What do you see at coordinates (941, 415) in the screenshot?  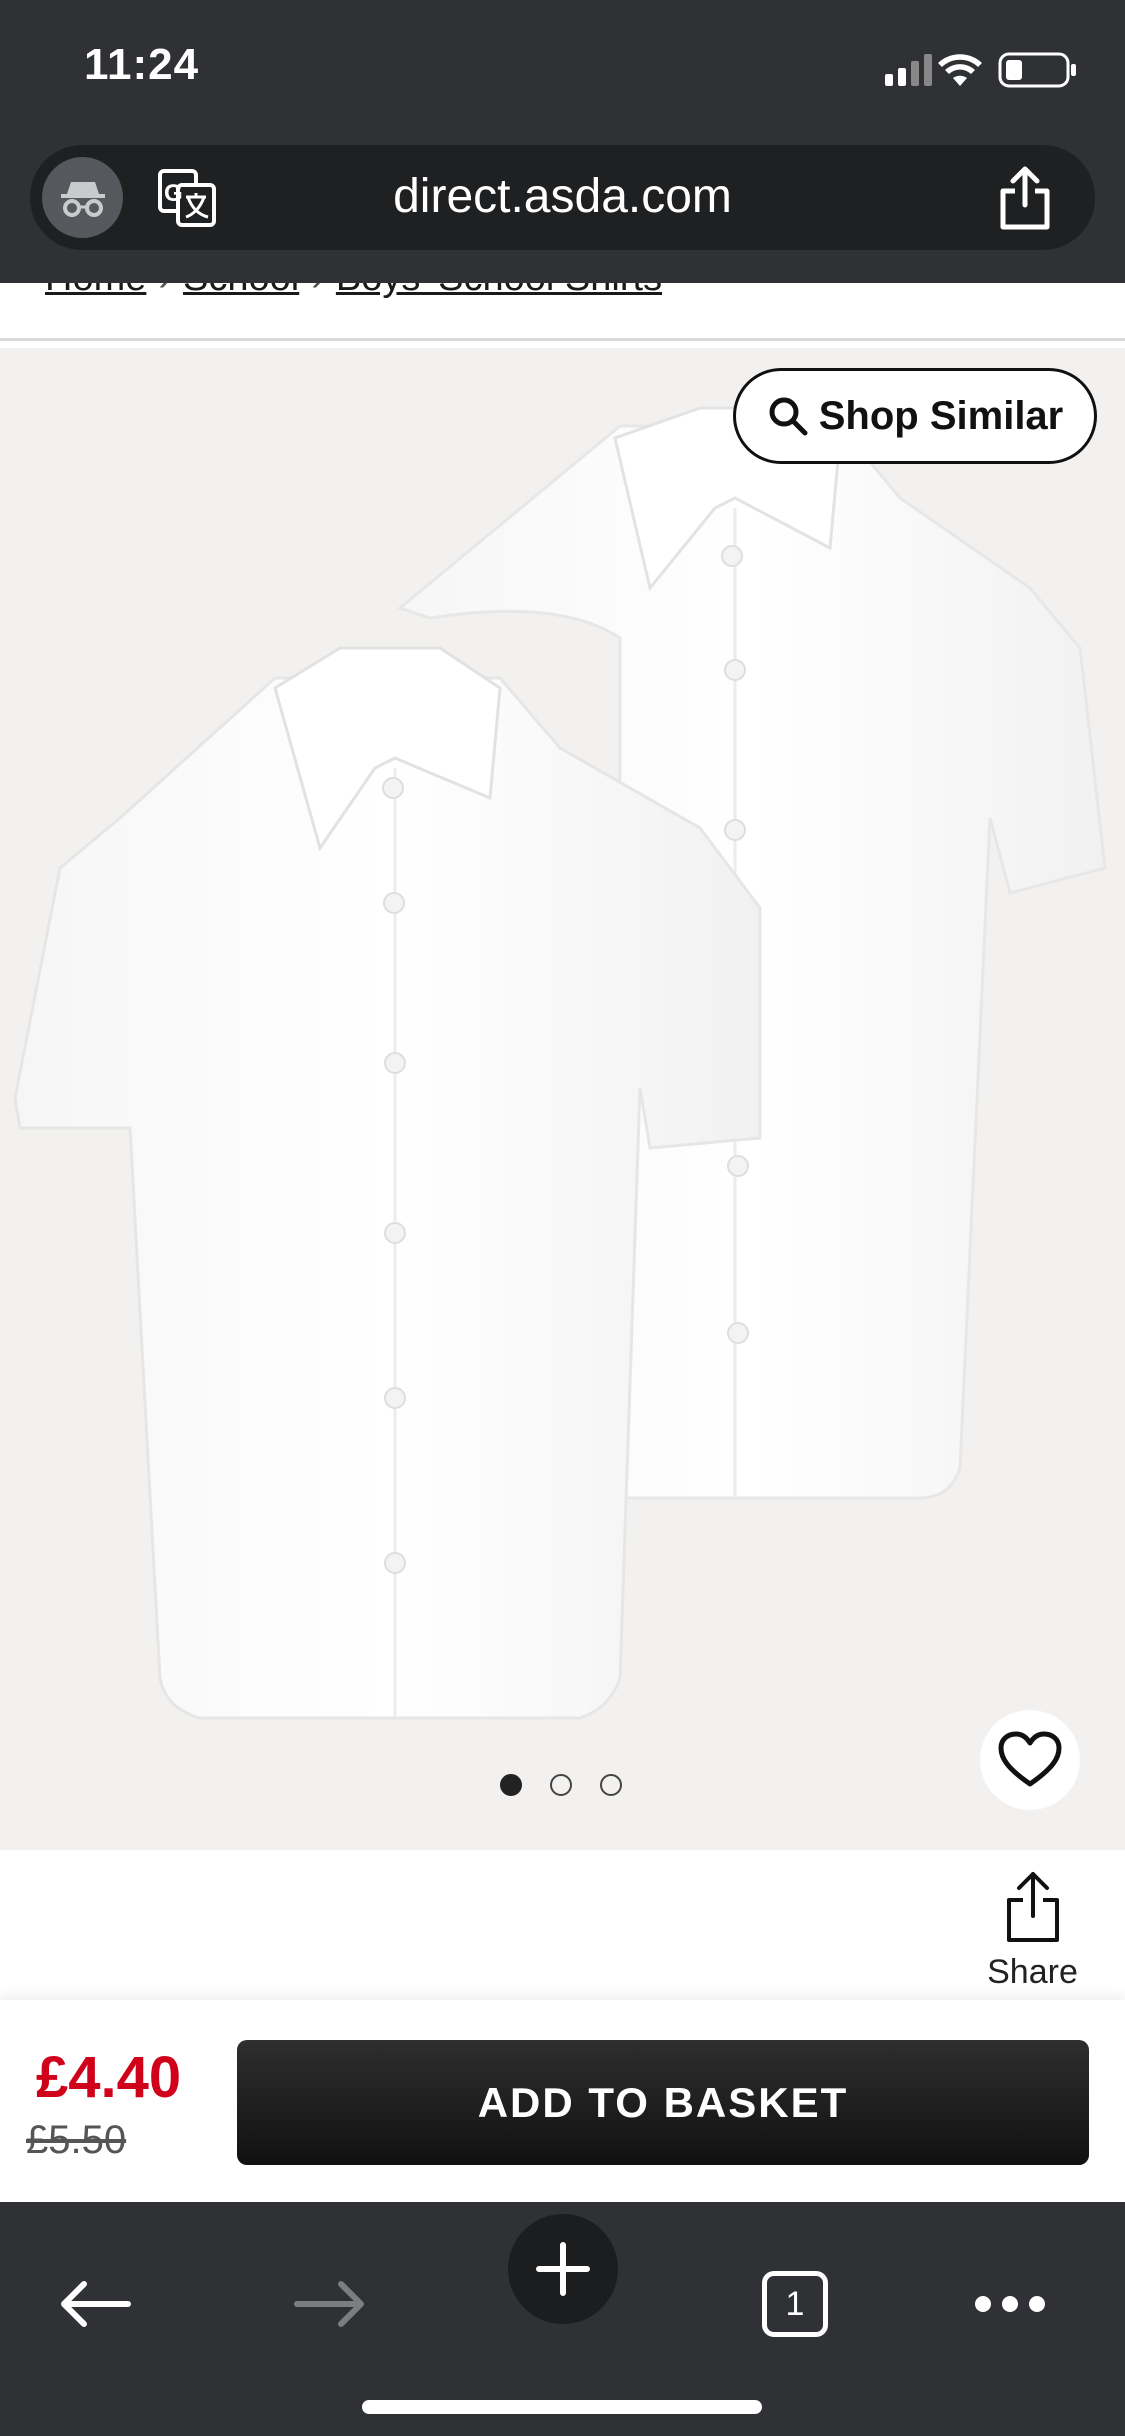 I see `shop-similar-label: Shop Similar` at bounding box center [941, 415].